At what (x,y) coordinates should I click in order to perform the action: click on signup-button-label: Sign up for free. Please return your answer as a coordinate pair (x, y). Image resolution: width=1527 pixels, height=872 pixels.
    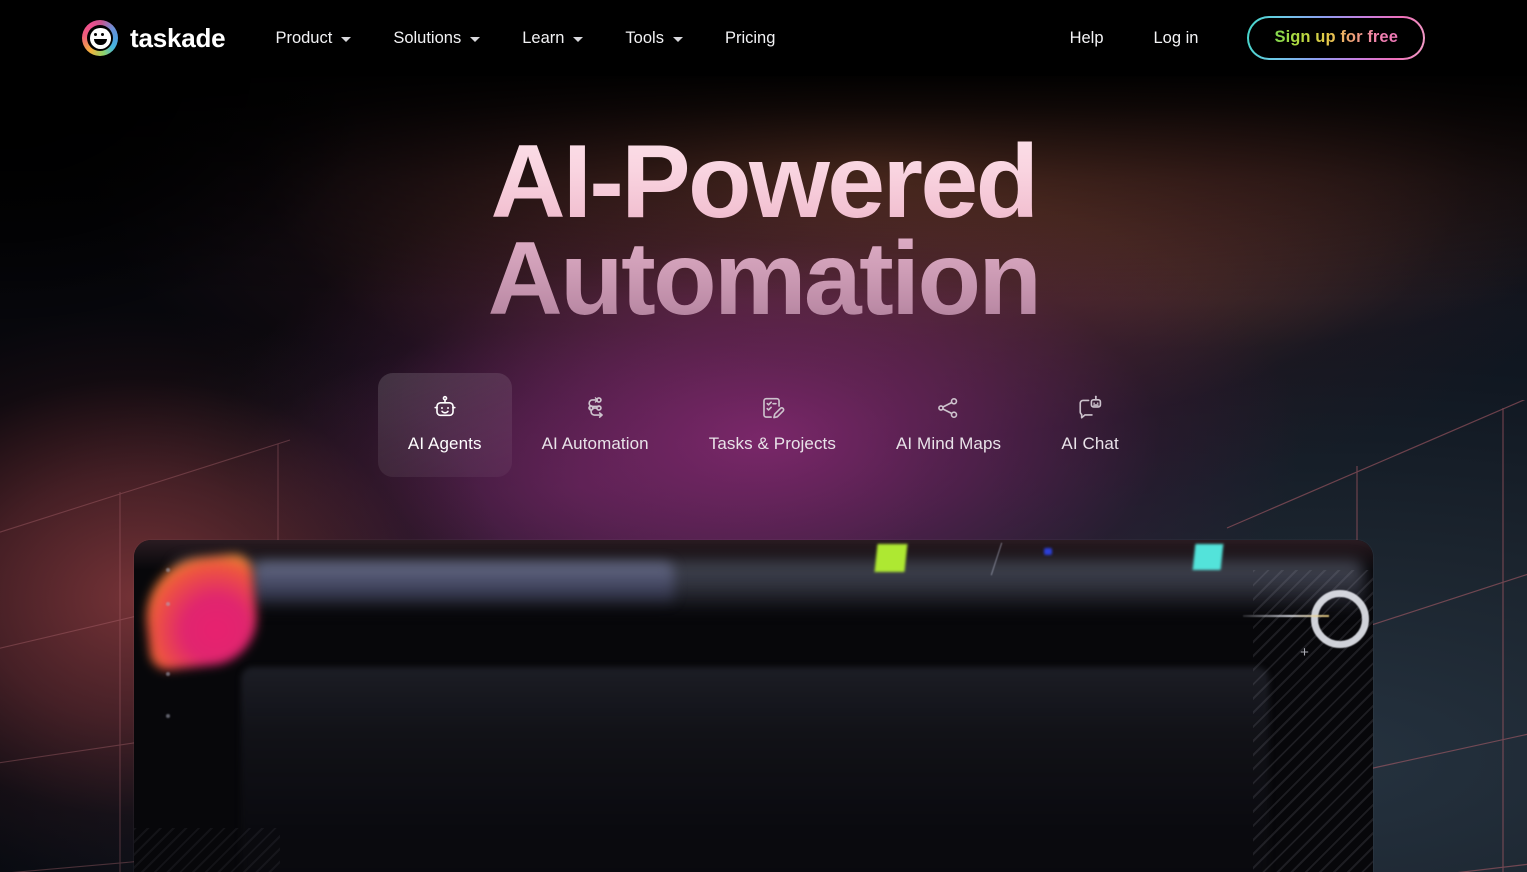
    Looking at the image, I should click on (1336, 37).